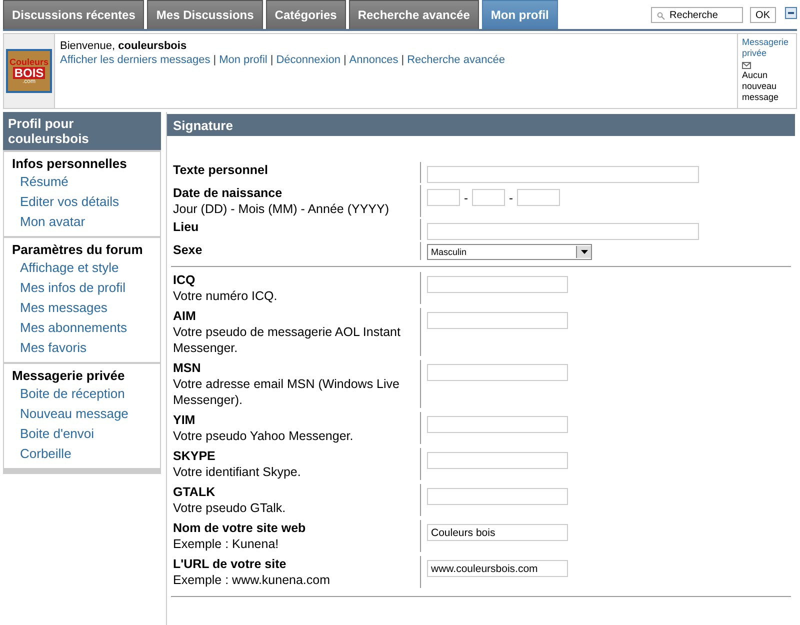 This screenshot has height=625, width=800. I want to click on header-link: Déconnexion, so click(308, 60).